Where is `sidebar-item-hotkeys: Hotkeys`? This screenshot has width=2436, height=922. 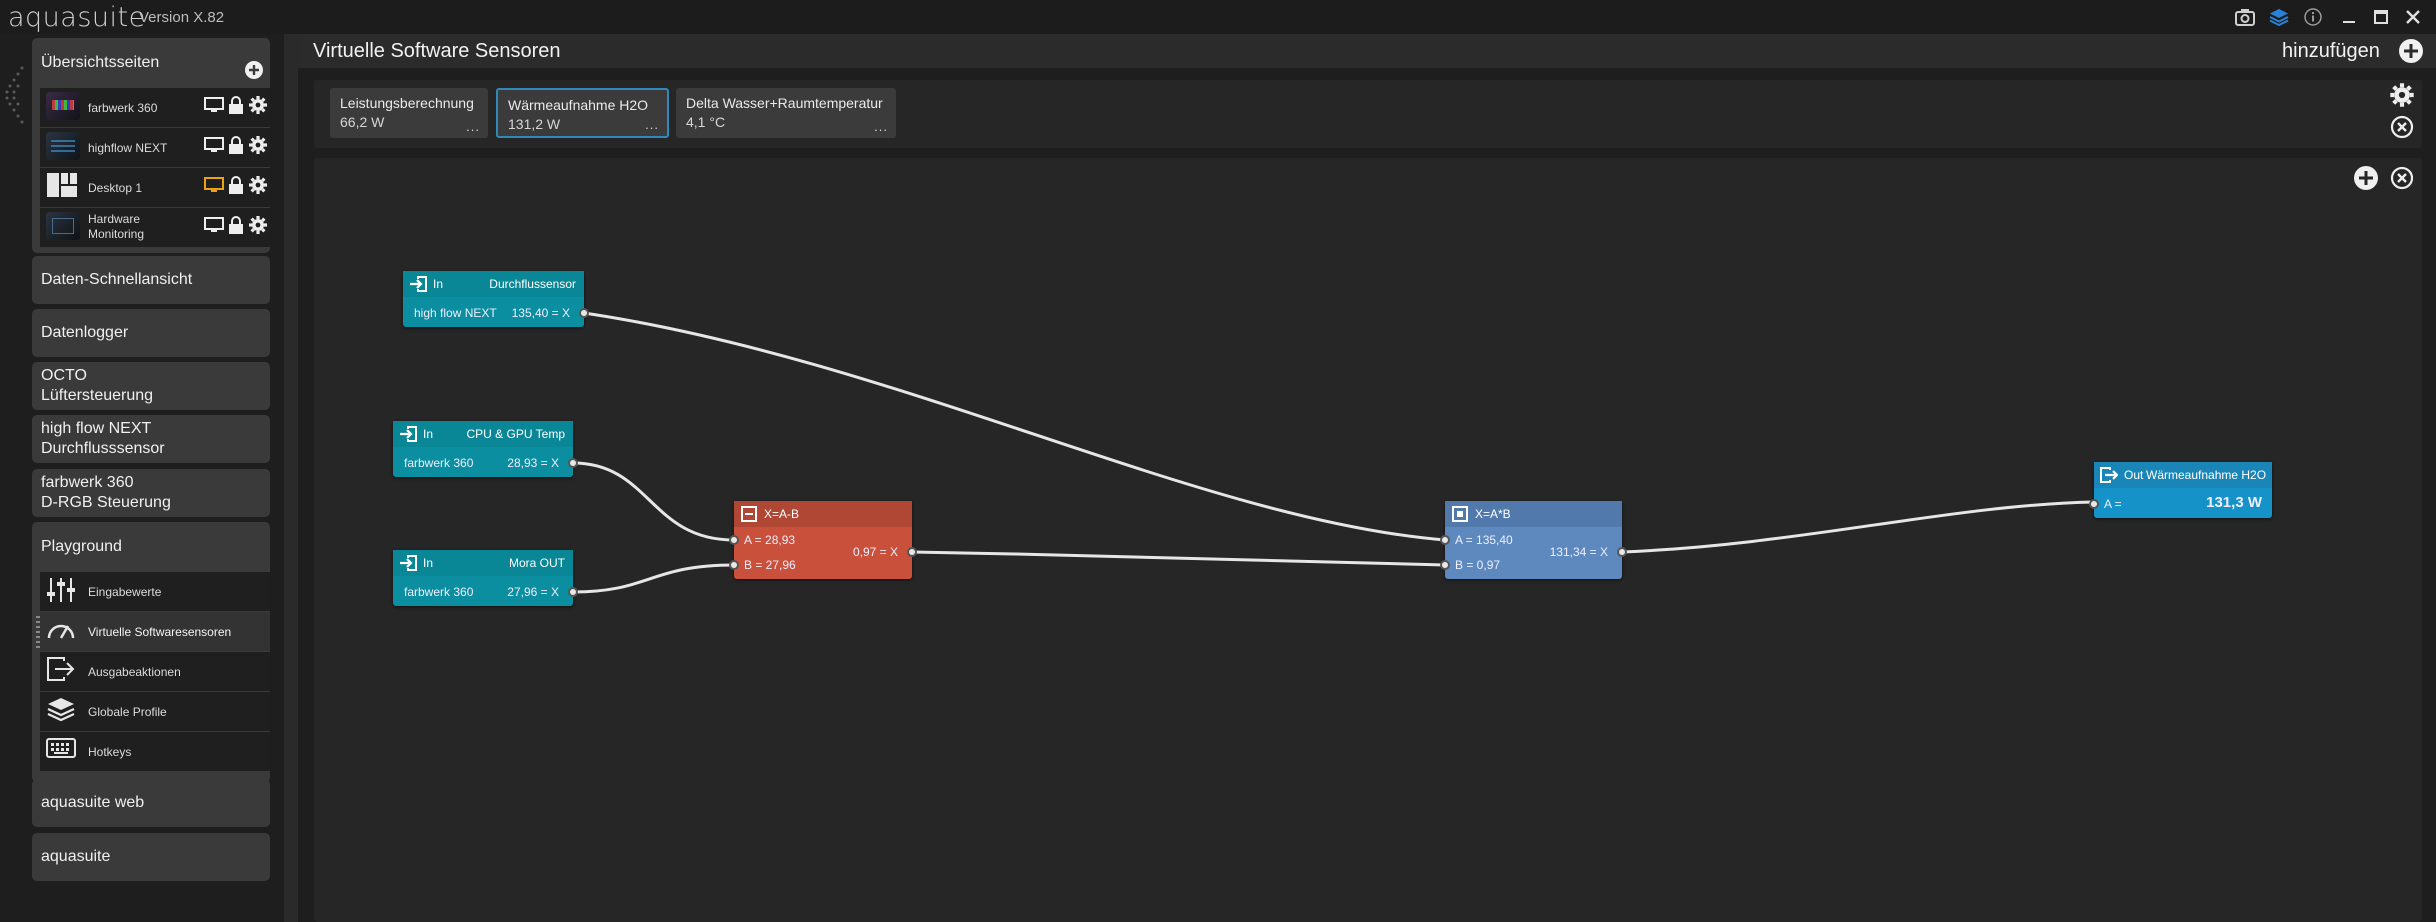
sidebar-item-hotkeys: Hotkeys is located at coordinates (155, 751).